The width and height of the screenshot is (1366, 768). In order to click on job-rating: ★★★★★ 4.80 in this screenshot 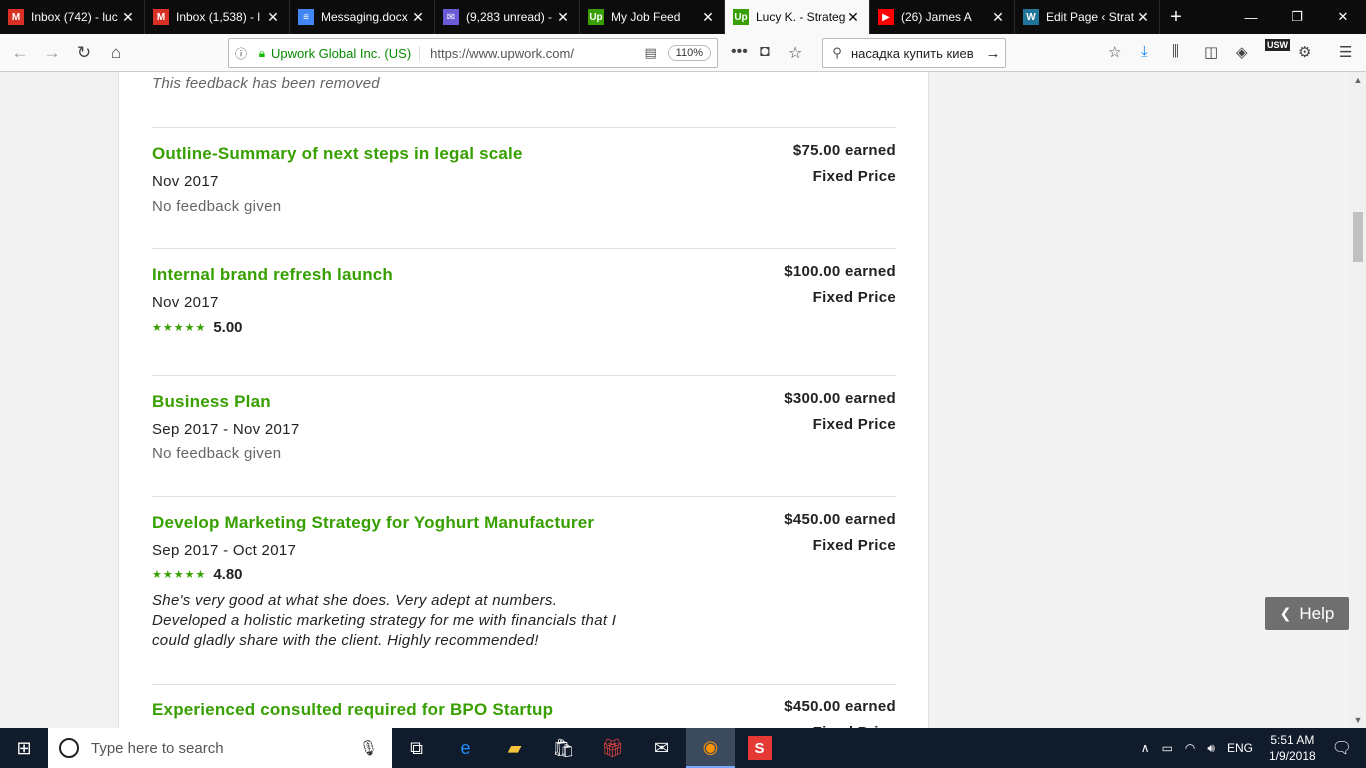, I will do `click(197, 574)`.